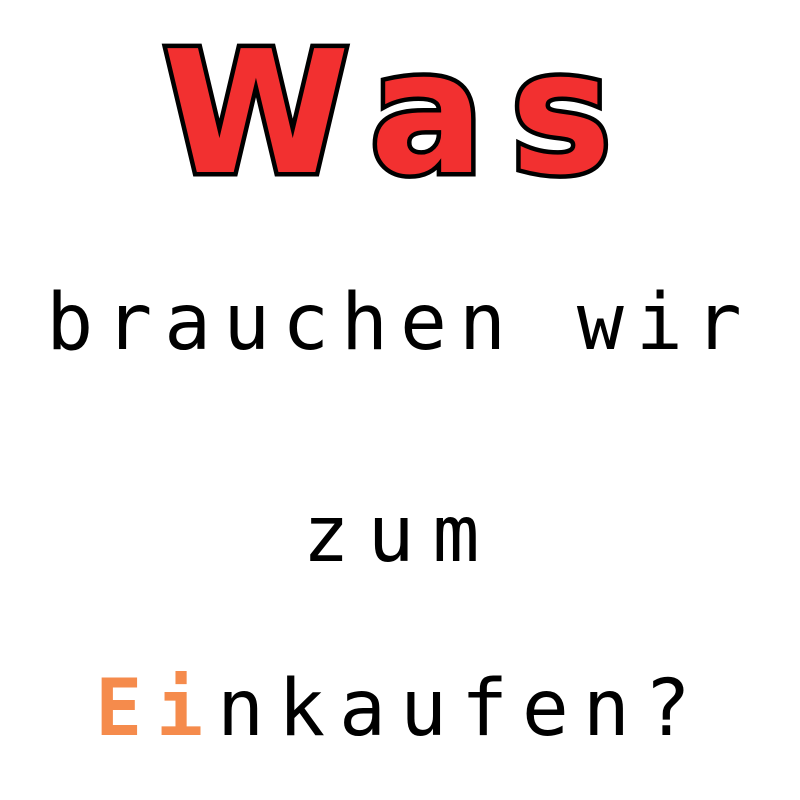  What do you see at coordinates (461, 709) in the screenshot?
I see `text-rest-nkaufen: nkaufen?` at bounding box center [461, 709].